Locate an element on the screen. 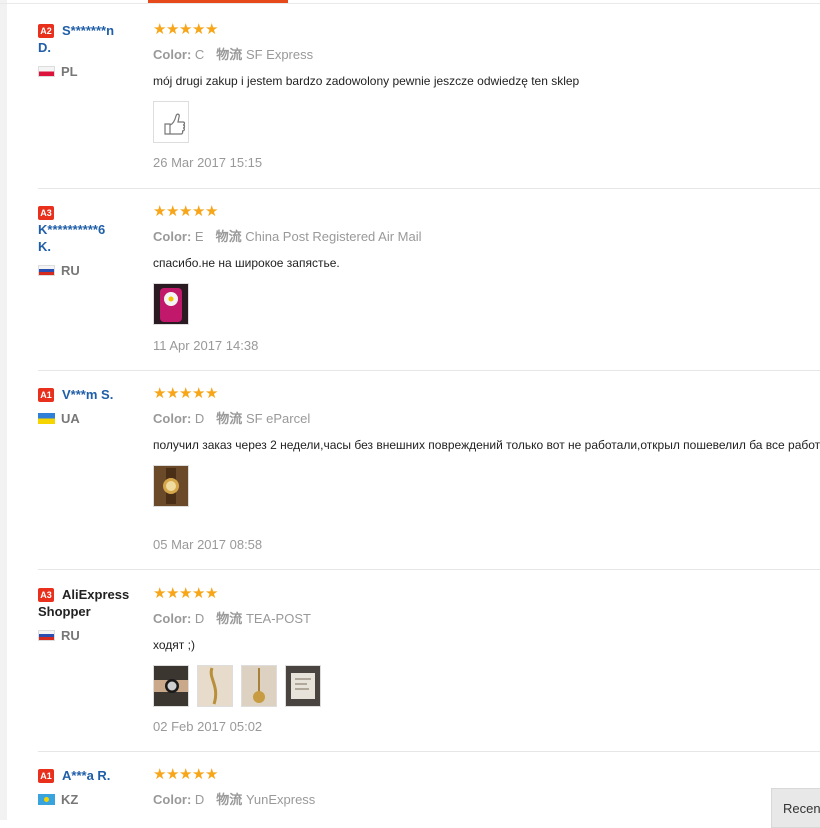  review-text: ходят ;) is located at coordinates (174, 645).